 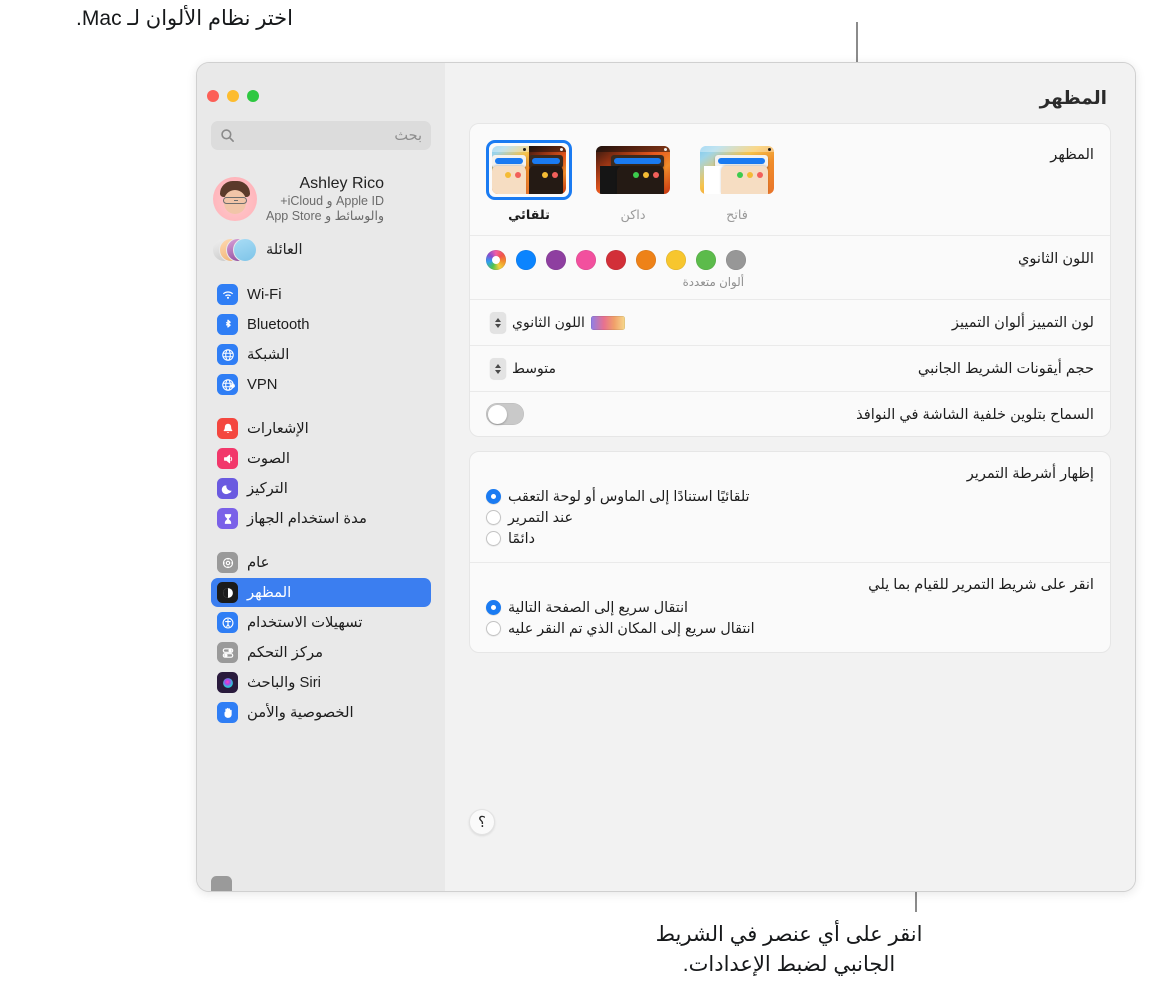 I want to click on highlight-color-value: اللون الثانوي, so click(x=548, y=322).